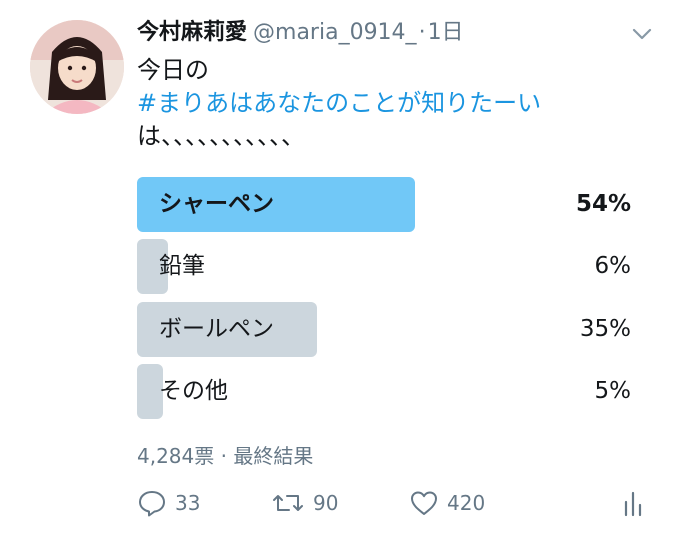  What do you see at coordinates (384, 329) in the screenshot?
I see `poll-option: ボールペン 35%` at bounding box center [384, 329].